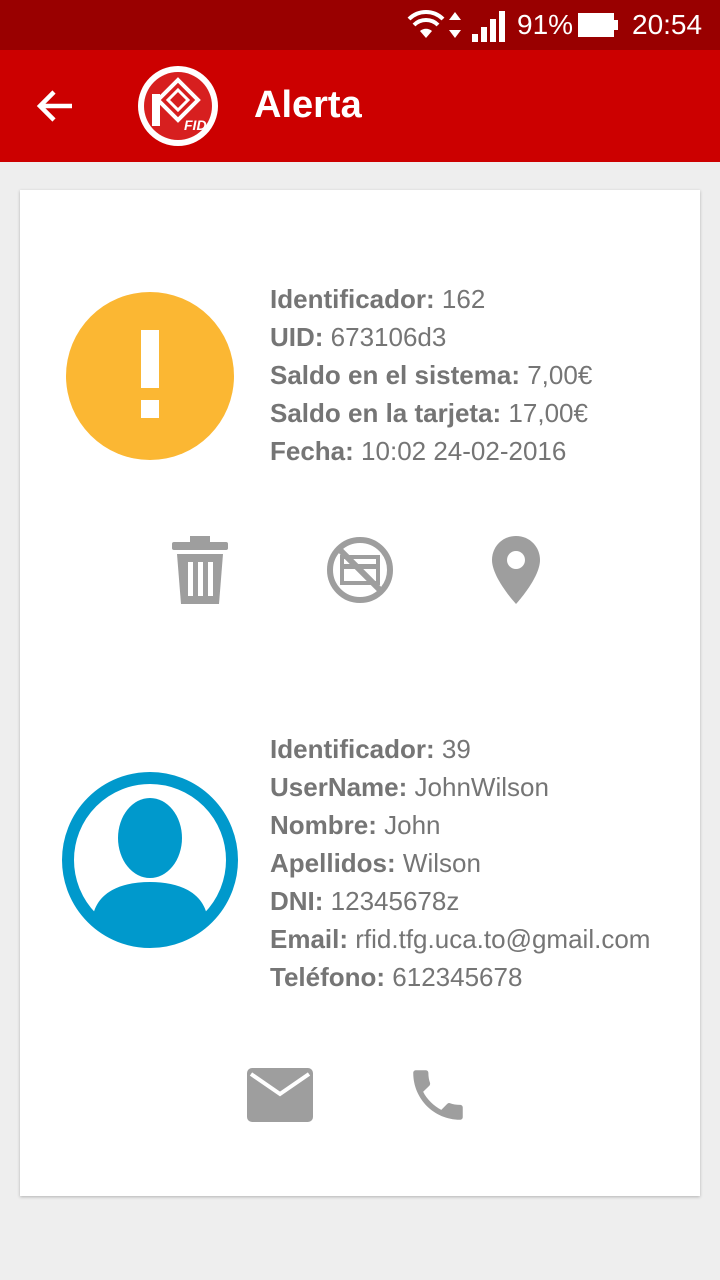  I want to click on rfid-logo-icon: FID, so click(178, 106).